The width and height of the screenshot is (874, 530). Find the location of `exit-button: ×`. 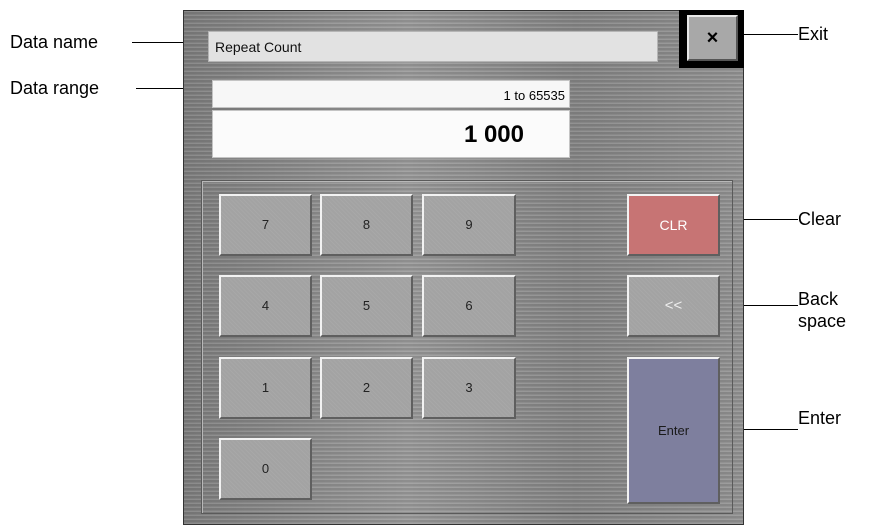

exit-button: × is located at coordinates (712, 38).